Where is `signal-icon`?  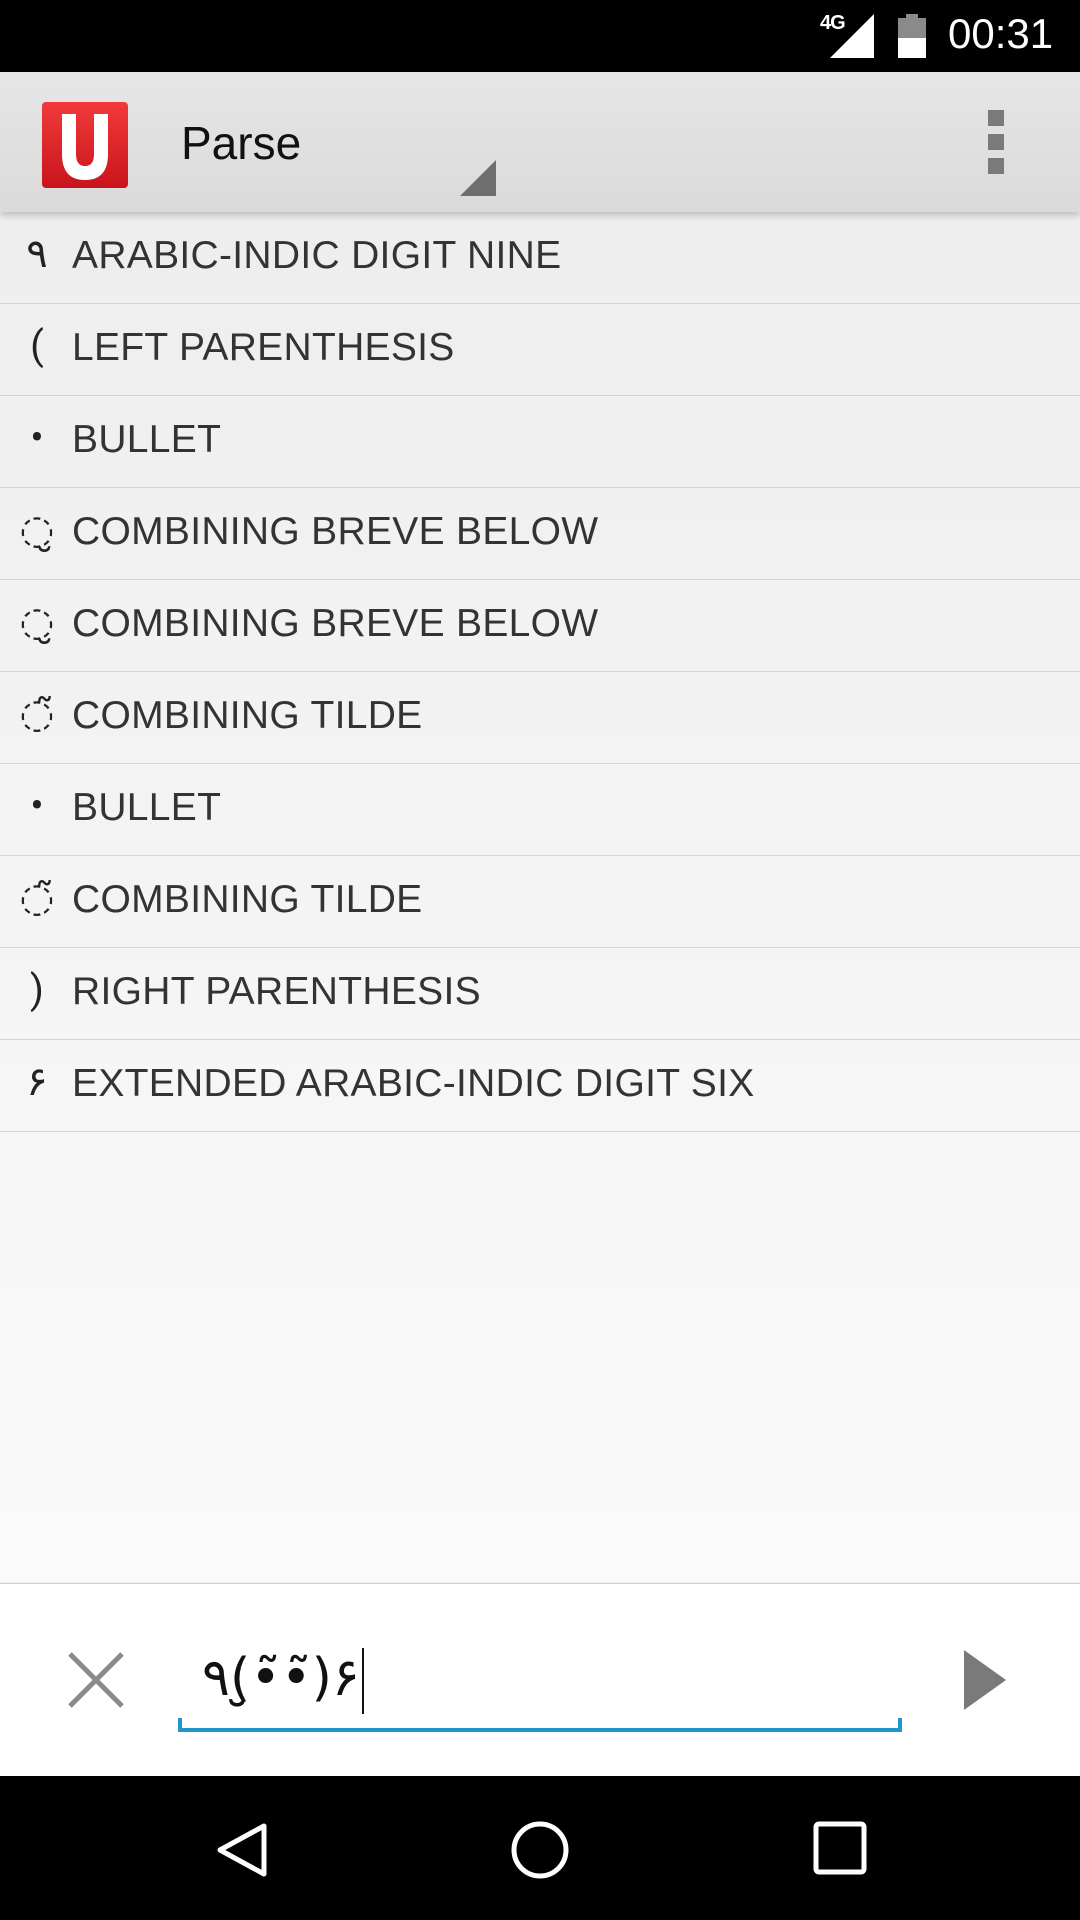
signal-icon is located at coordinates (852, 36).